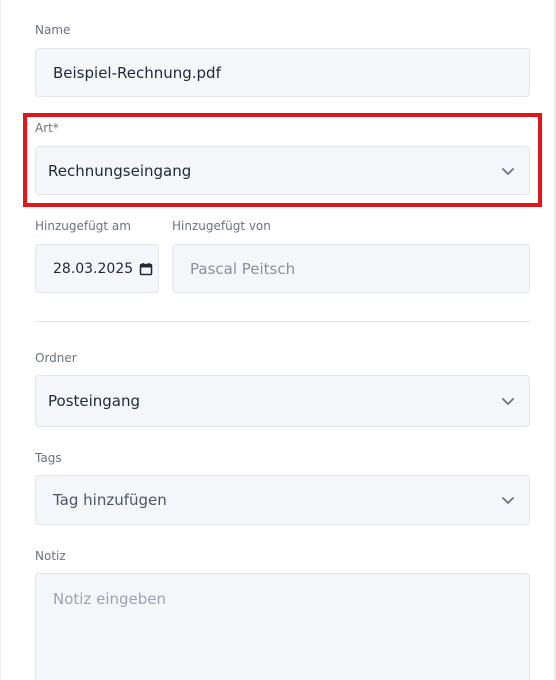  I want to click on added-on-label: Hinzugefügt am, so click(83, 226).